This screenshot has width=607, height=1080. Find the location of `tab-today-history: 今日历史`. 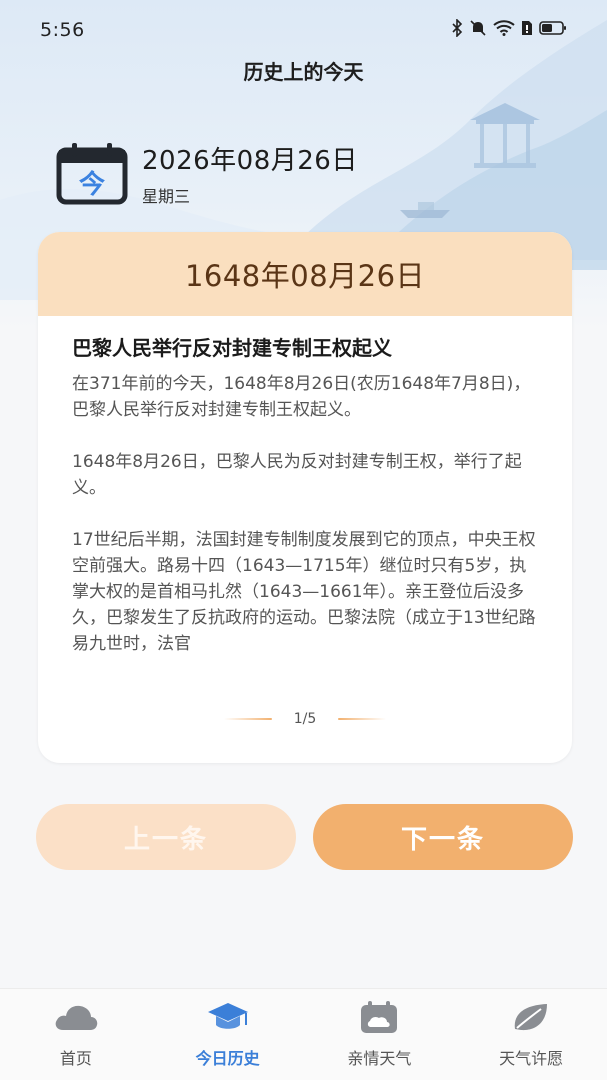

tab-today-history: 今日历史 is located at coordinates (228, 1034).